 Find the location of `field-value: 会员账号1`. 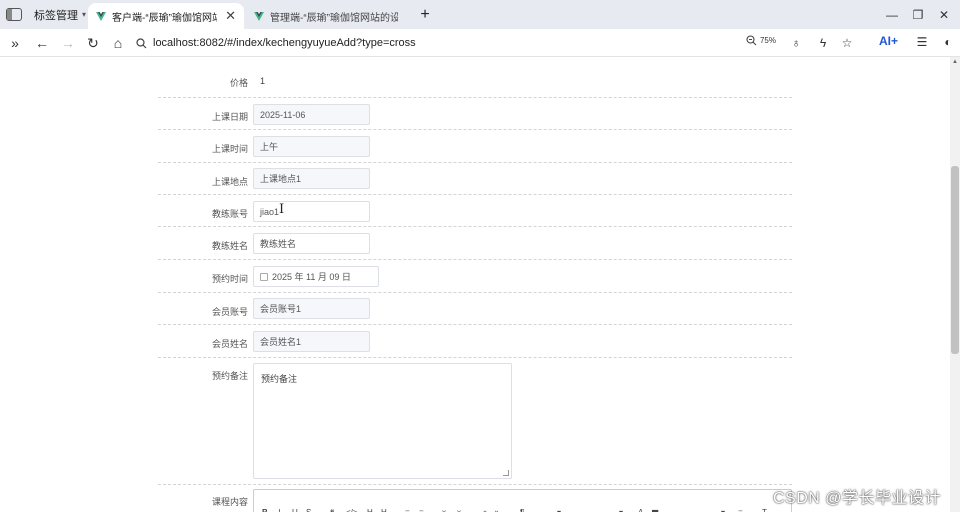

field-value: 会员账号1 is located at coordinates (281, 309).